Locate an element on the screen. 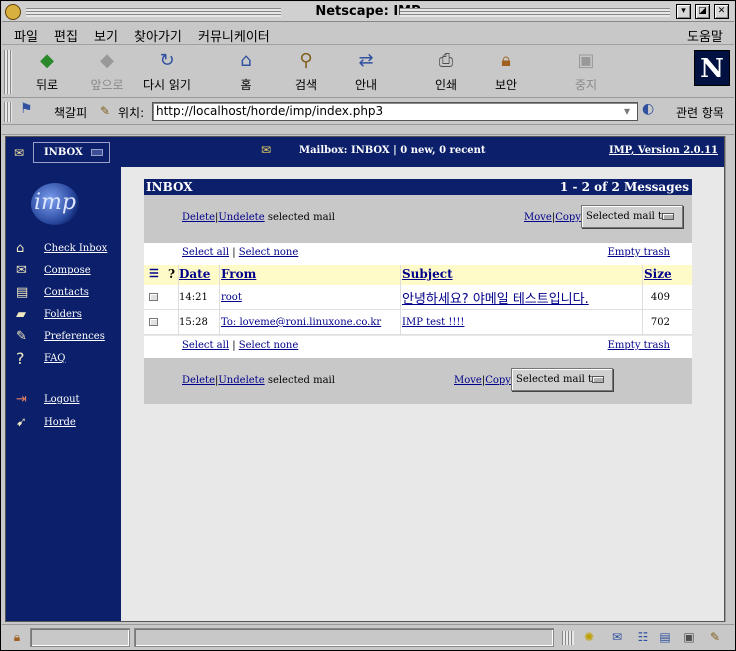  related-button: 관련 항목 is located at coordinates (700, 112).